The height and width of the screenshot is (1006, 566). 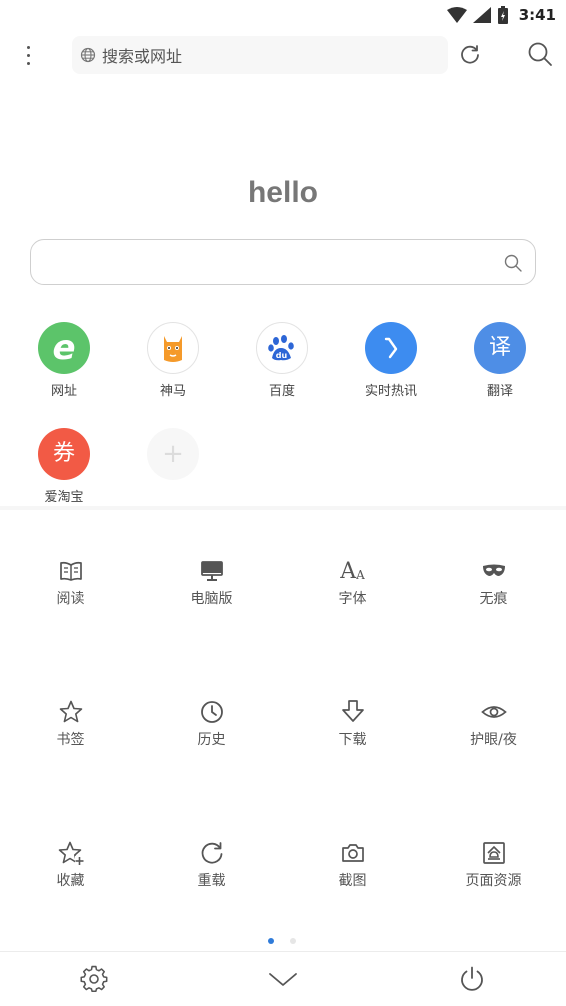 I want to click on settings-button, so click(x=94, y=979).